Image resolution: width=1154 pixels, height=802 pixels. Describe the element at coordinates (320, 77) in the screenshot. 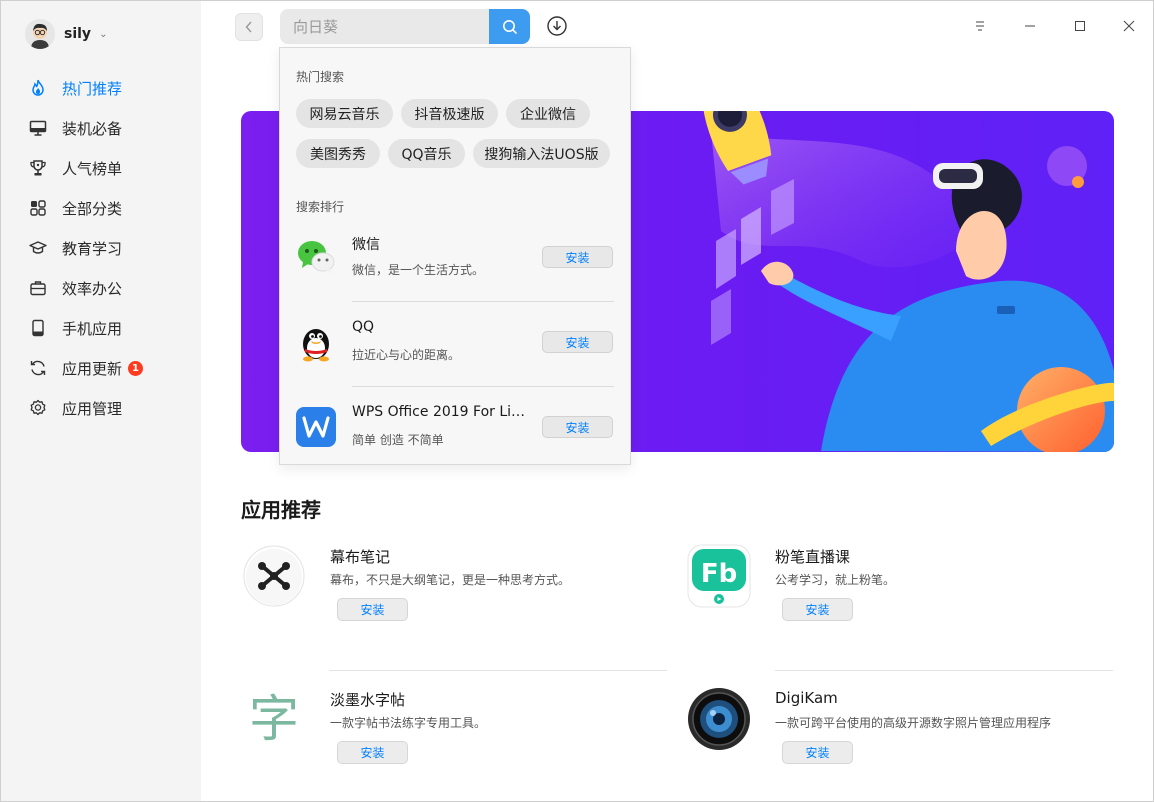

I see `hot-search-heading: 热门搜索` at that location.